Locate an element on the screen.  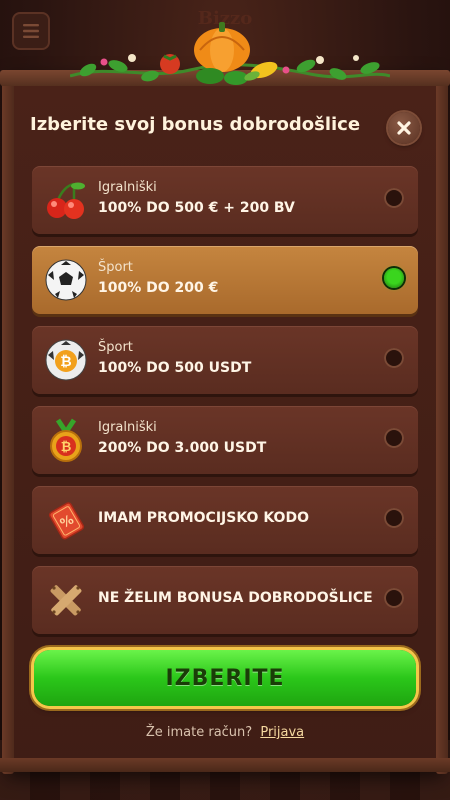
option-label: 200% DO 3.000 USDT is located at coordinates (182, 448).